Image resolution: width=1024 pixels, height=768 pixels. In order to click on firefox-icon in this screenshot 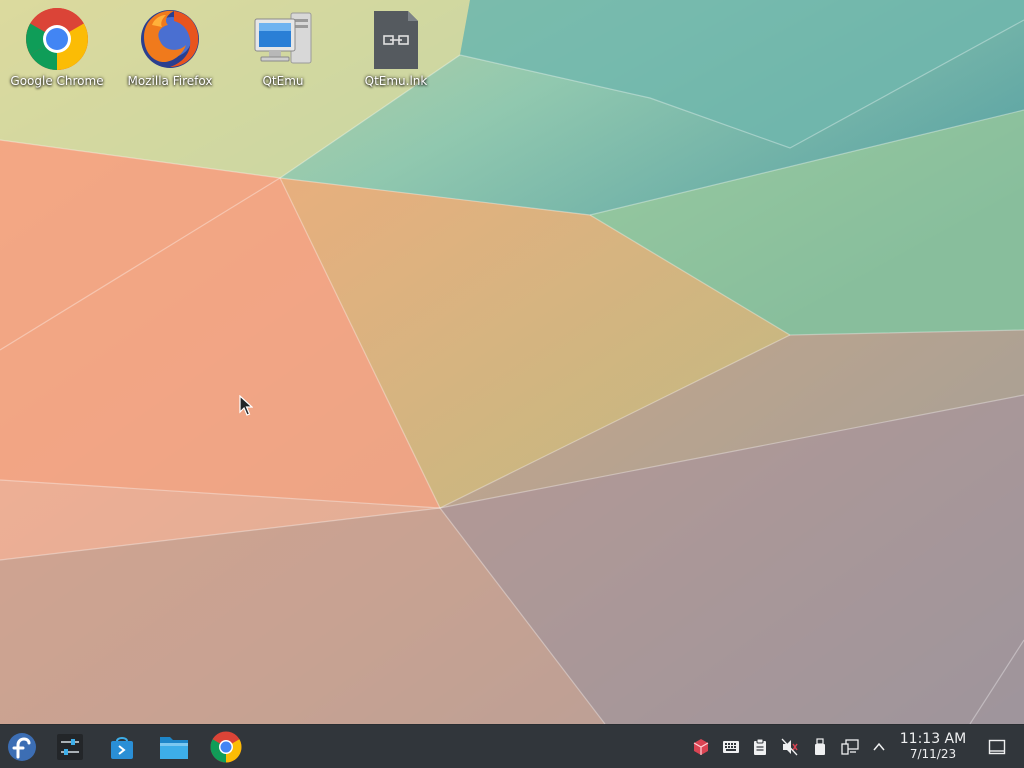, I will do `click(170, 39)`.